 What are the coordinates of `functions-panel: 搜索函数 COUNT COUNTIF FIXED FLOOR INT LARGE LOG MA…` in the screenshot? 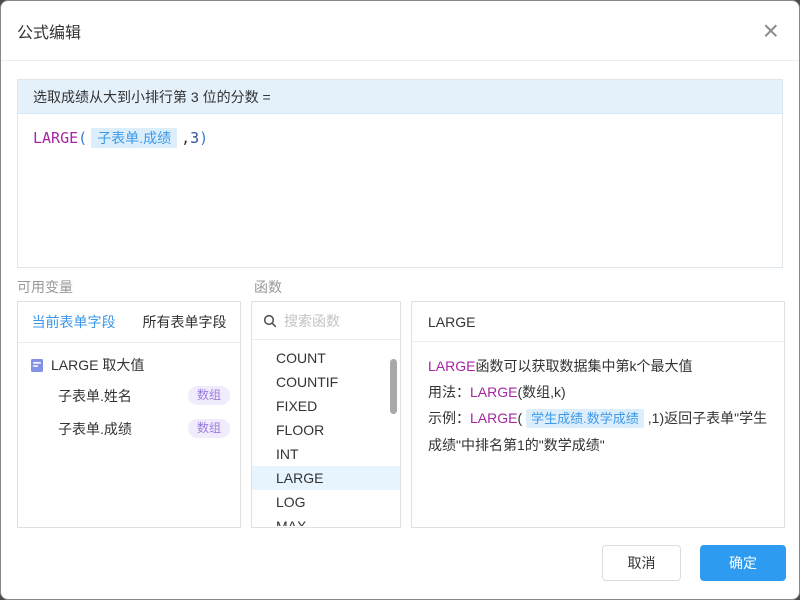 It's located at (326, 414).